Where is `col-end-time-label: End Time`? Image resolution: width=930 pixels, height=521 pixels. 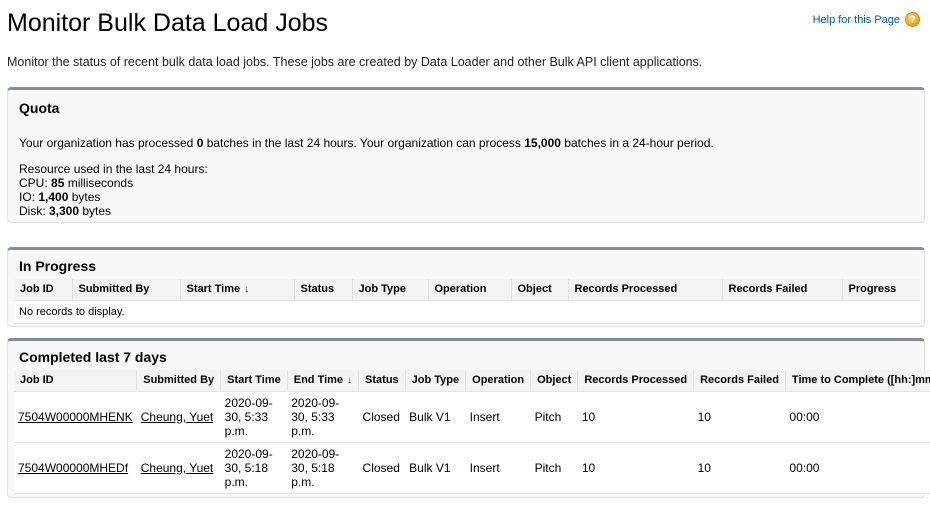 col-end-time-label: End Time is located at coordinates (318, 380).